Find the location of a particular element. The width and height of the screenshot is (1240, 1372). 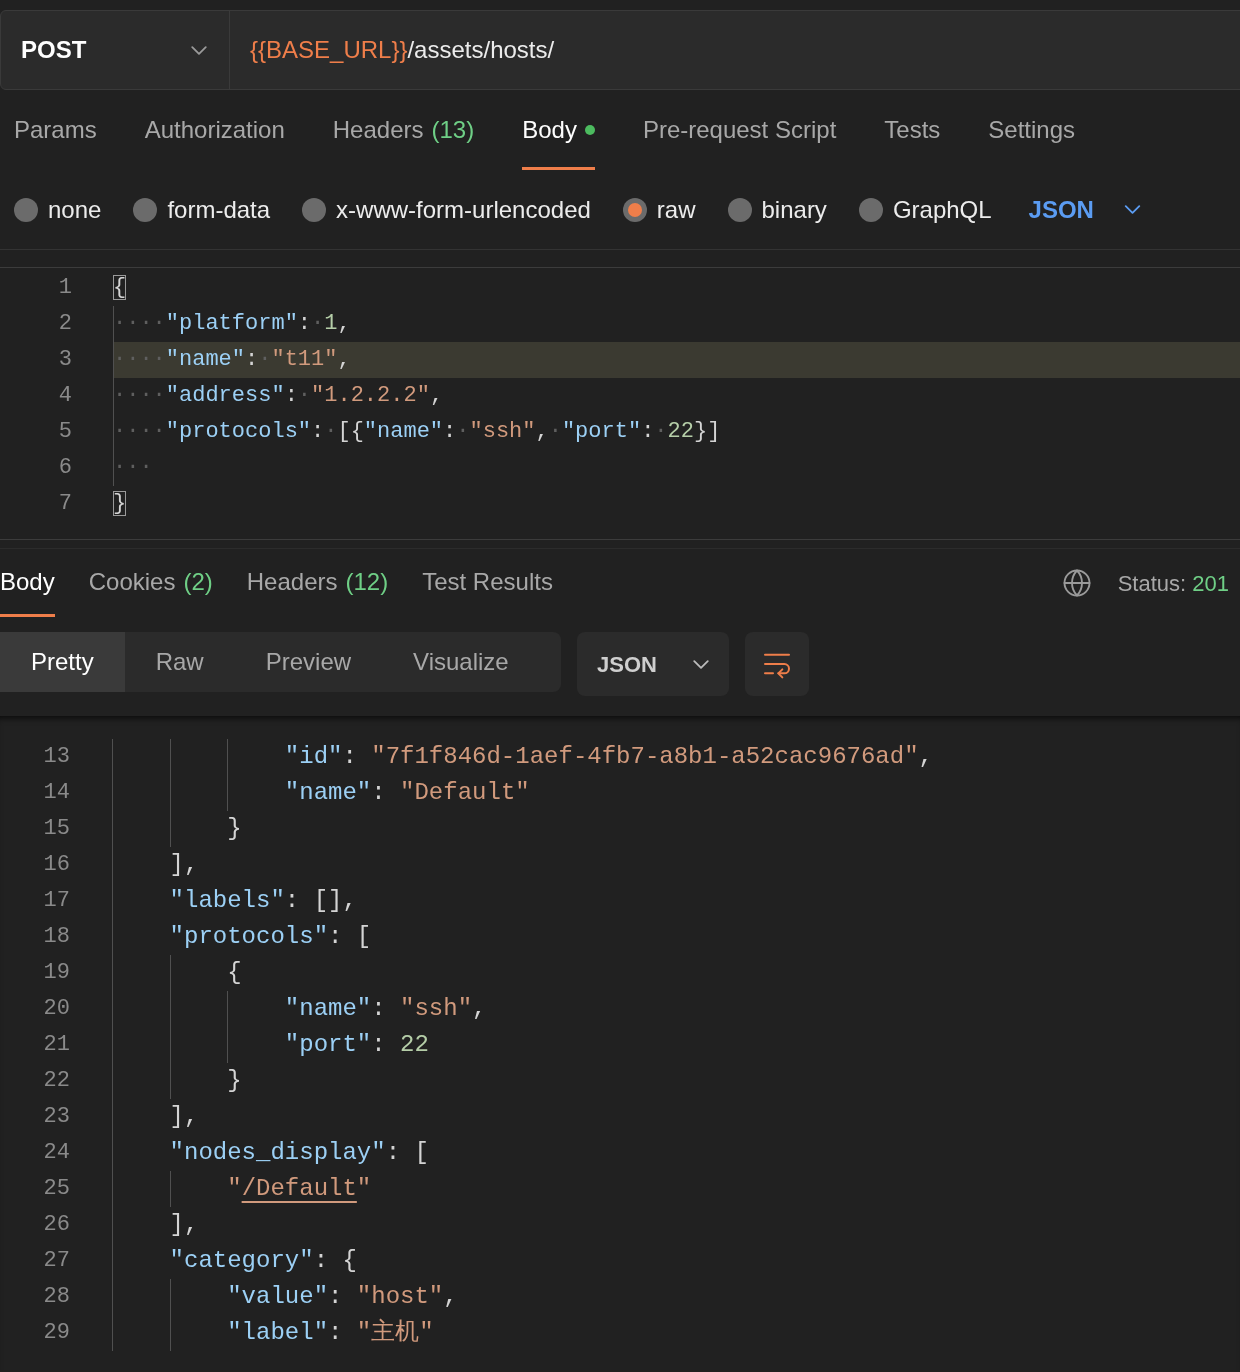

body-type-radio: none is located at coordinates (58, 209).